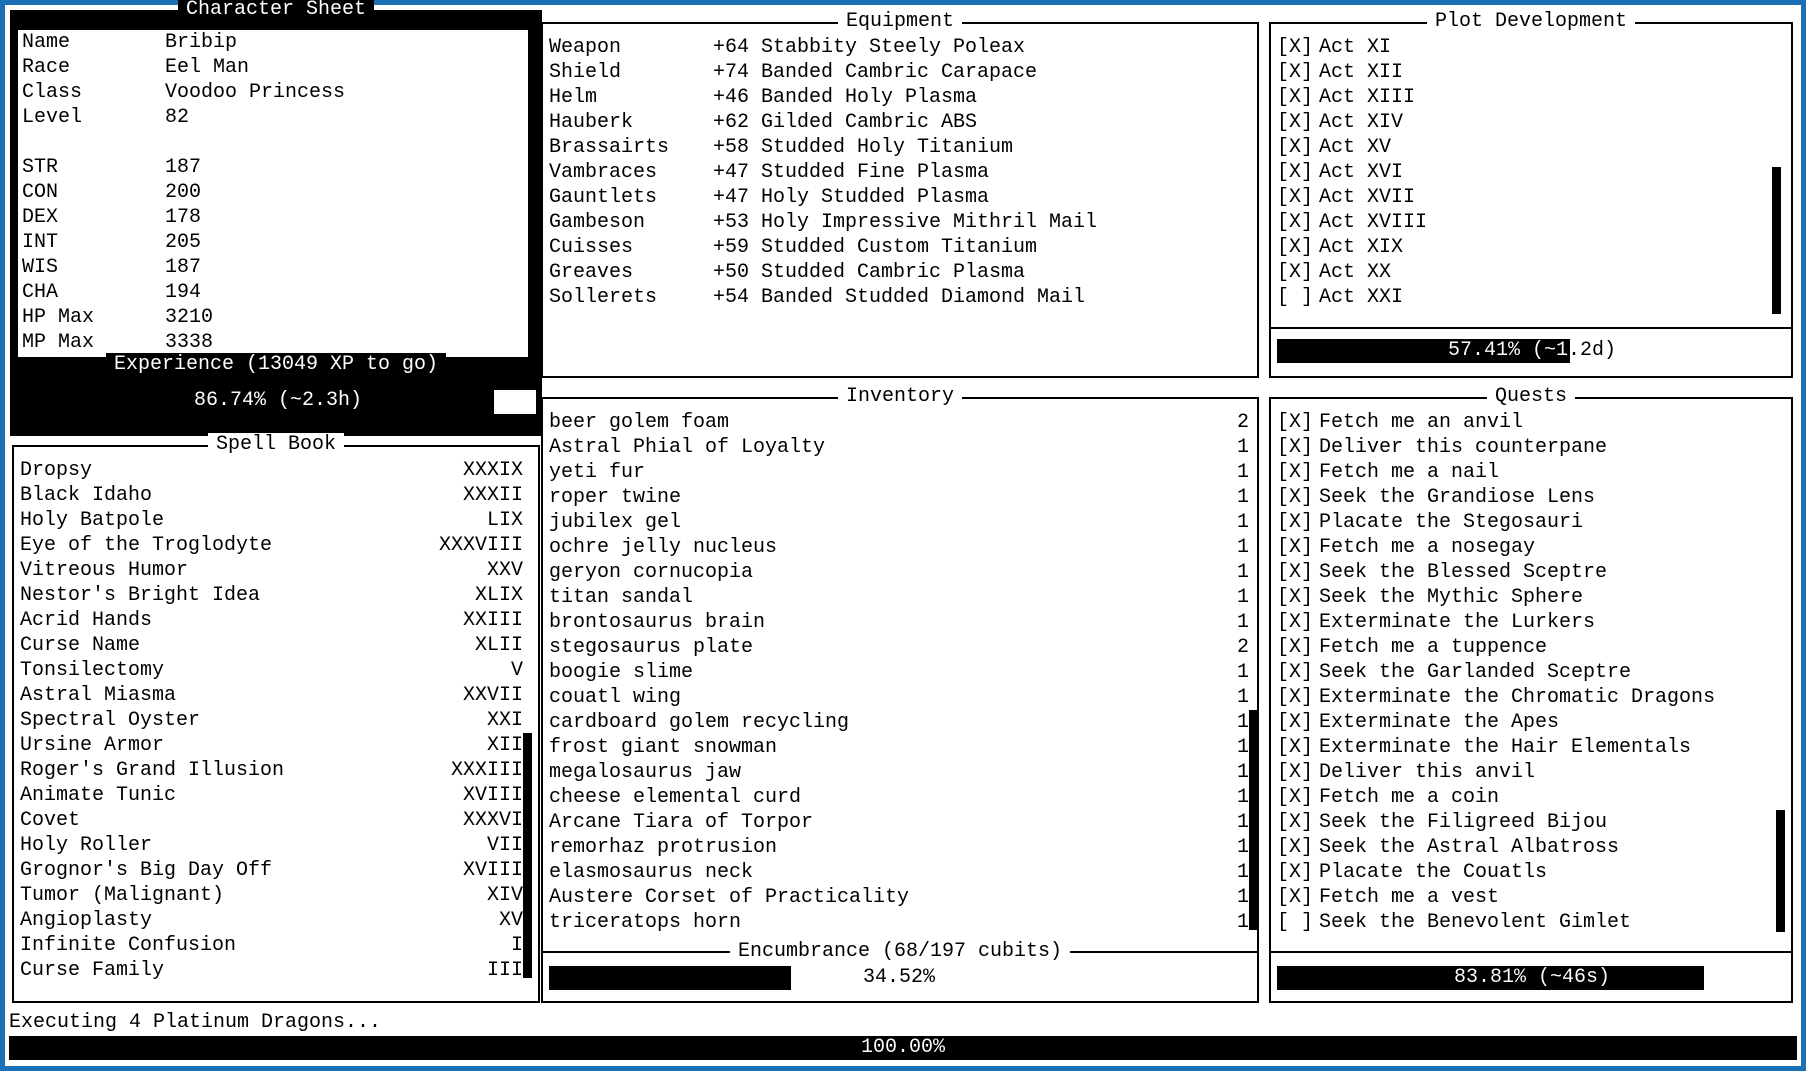 The height and width of the screenshot is (1071, 1806). What do you see at coordinates (899, 272) in the screenshot?
I see `equipment-row: Greaves +50 Studded Cambric Plasma` at bounding box center [899, 272].